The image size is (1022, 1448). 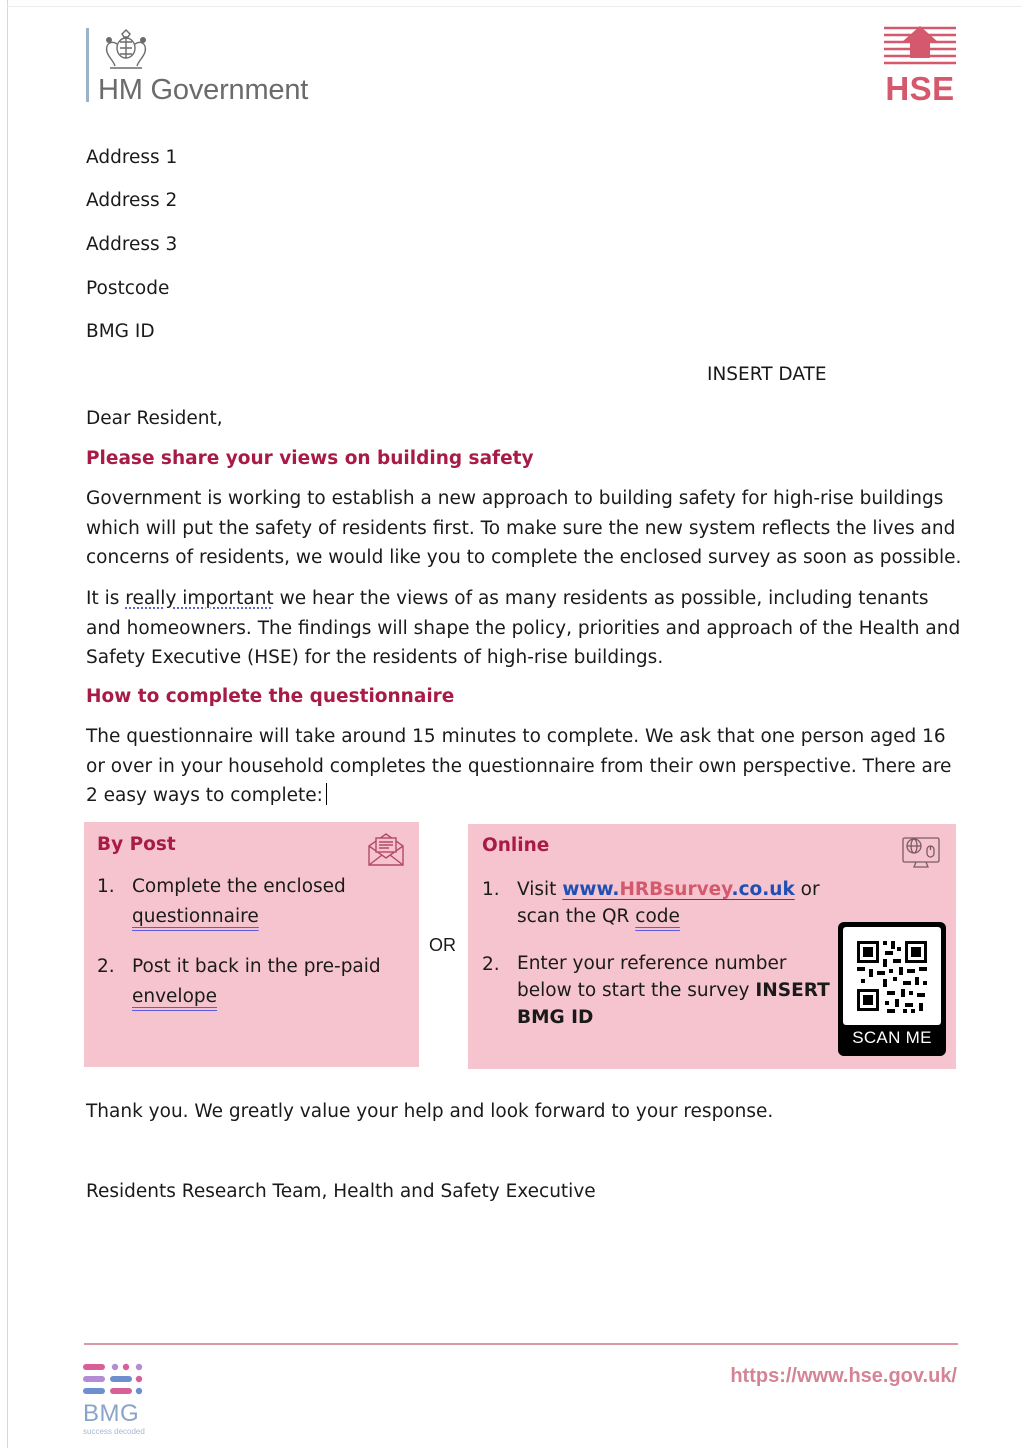 I want to click on survey-link-suffix: .co.uk, so click(x=763, y=889).